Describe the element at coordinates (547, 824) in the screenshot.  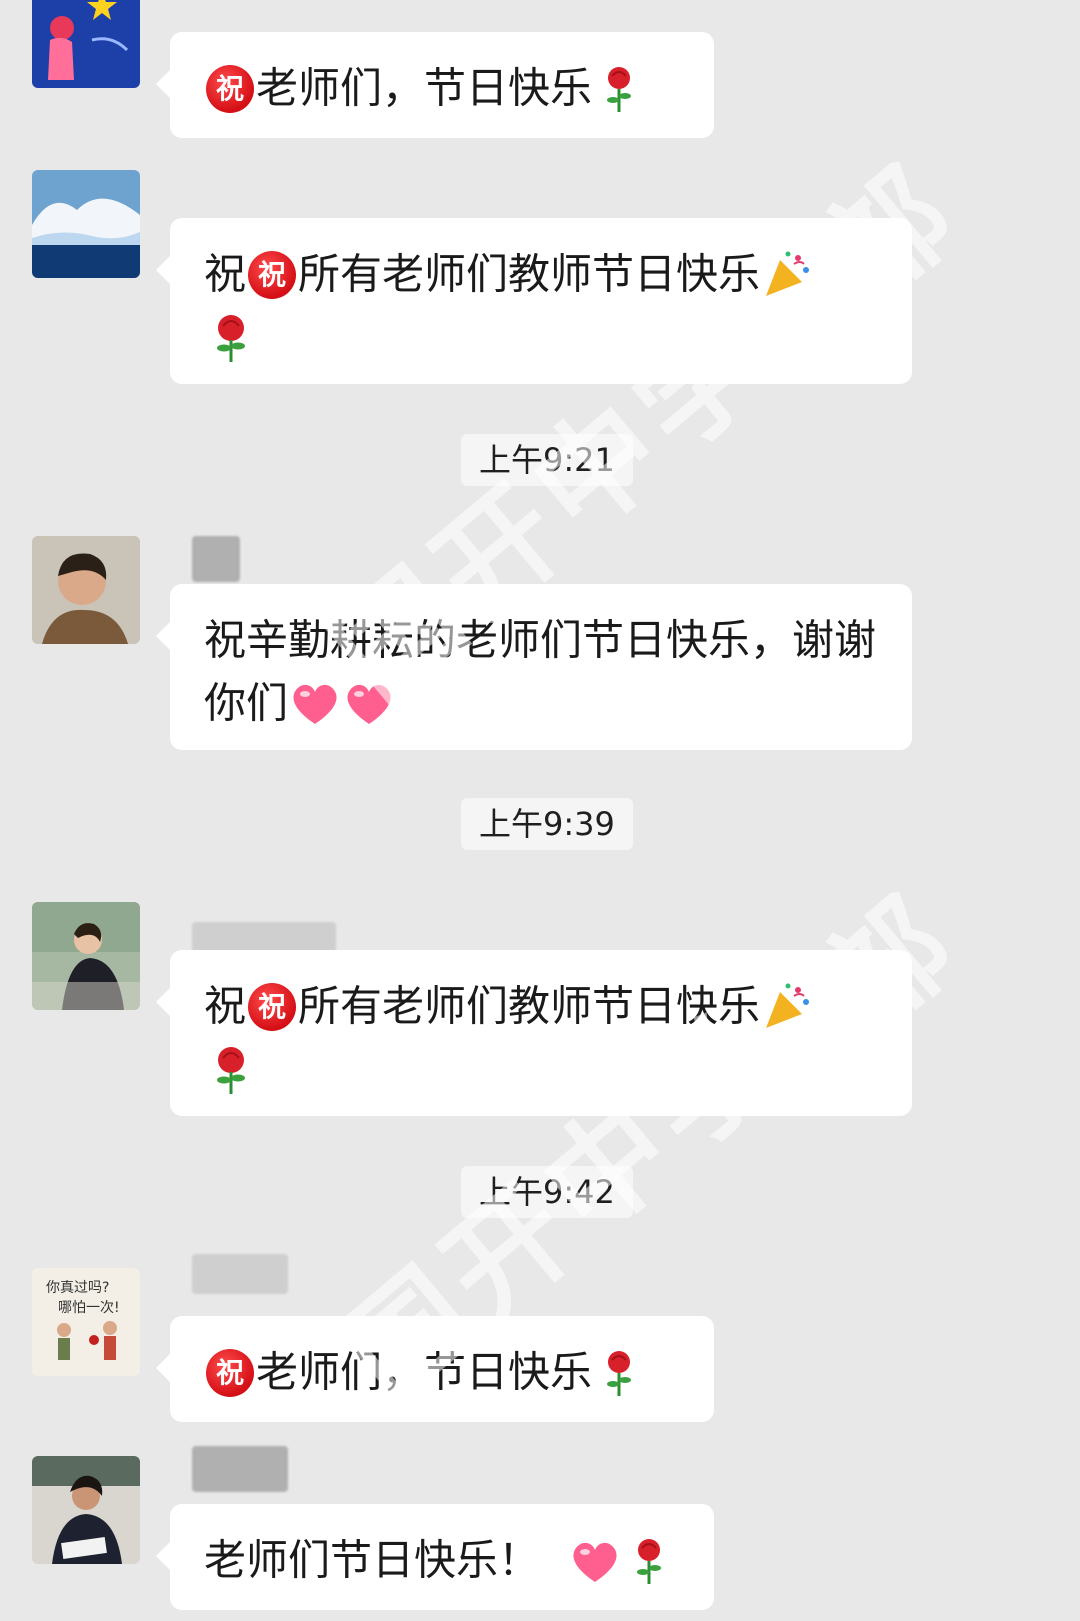
I see `timestamp: 上午9:39` at that location.